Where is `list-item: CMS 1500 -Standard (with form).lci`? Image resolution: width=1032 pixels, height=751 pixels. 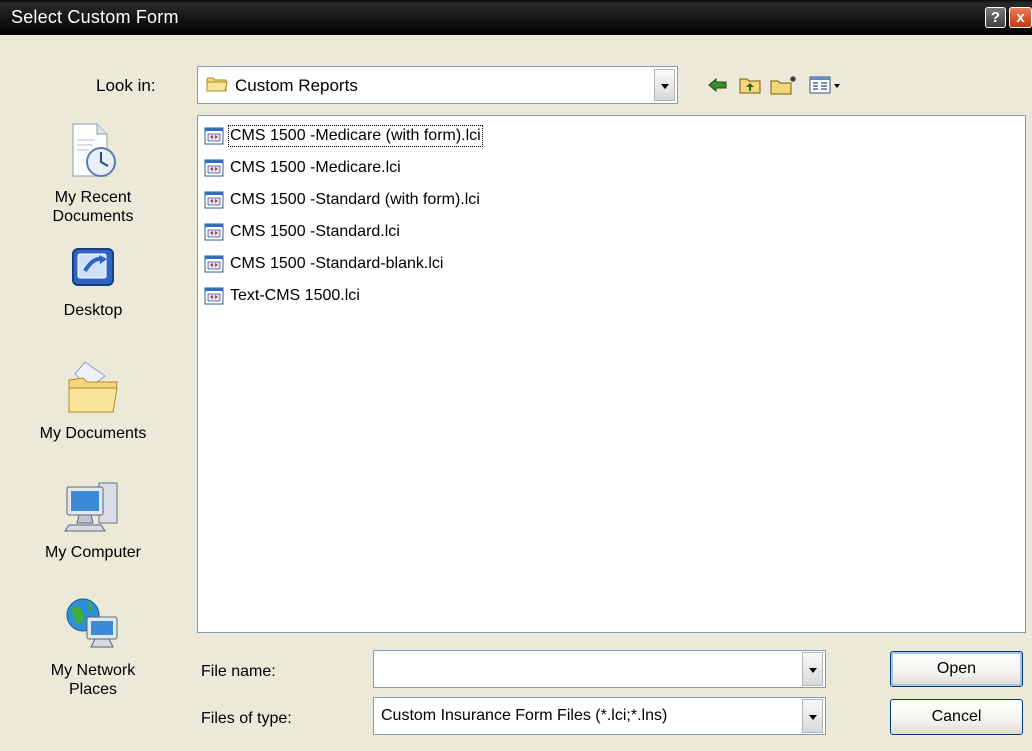
list-item: CMS 1500 -Standard (with form).lci is located at coordinates (342, 200).